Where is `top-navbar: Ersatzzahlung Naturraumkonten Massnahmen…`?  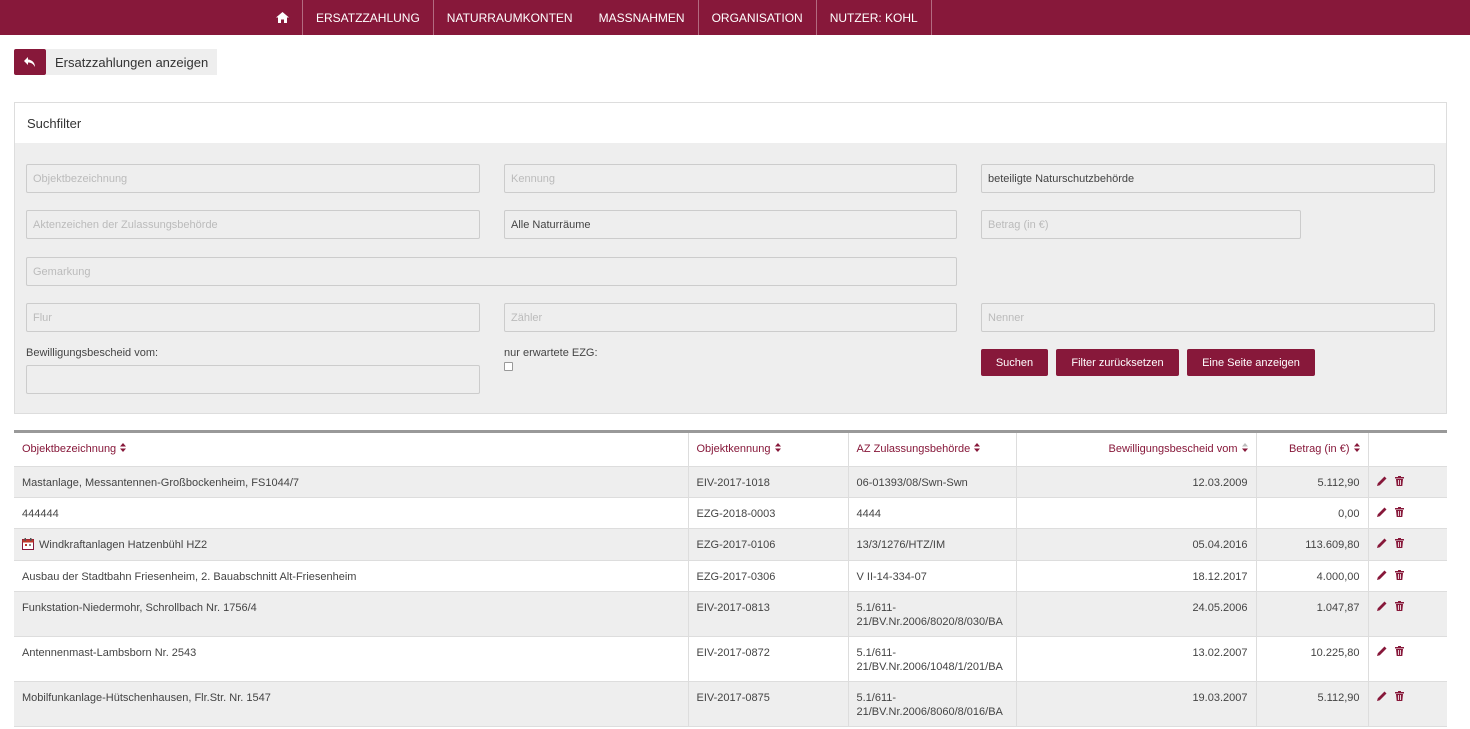
top-navbar: Ersatzzahlung Naturraumkonten Massnahmen… is located at coordinates (735, 17).